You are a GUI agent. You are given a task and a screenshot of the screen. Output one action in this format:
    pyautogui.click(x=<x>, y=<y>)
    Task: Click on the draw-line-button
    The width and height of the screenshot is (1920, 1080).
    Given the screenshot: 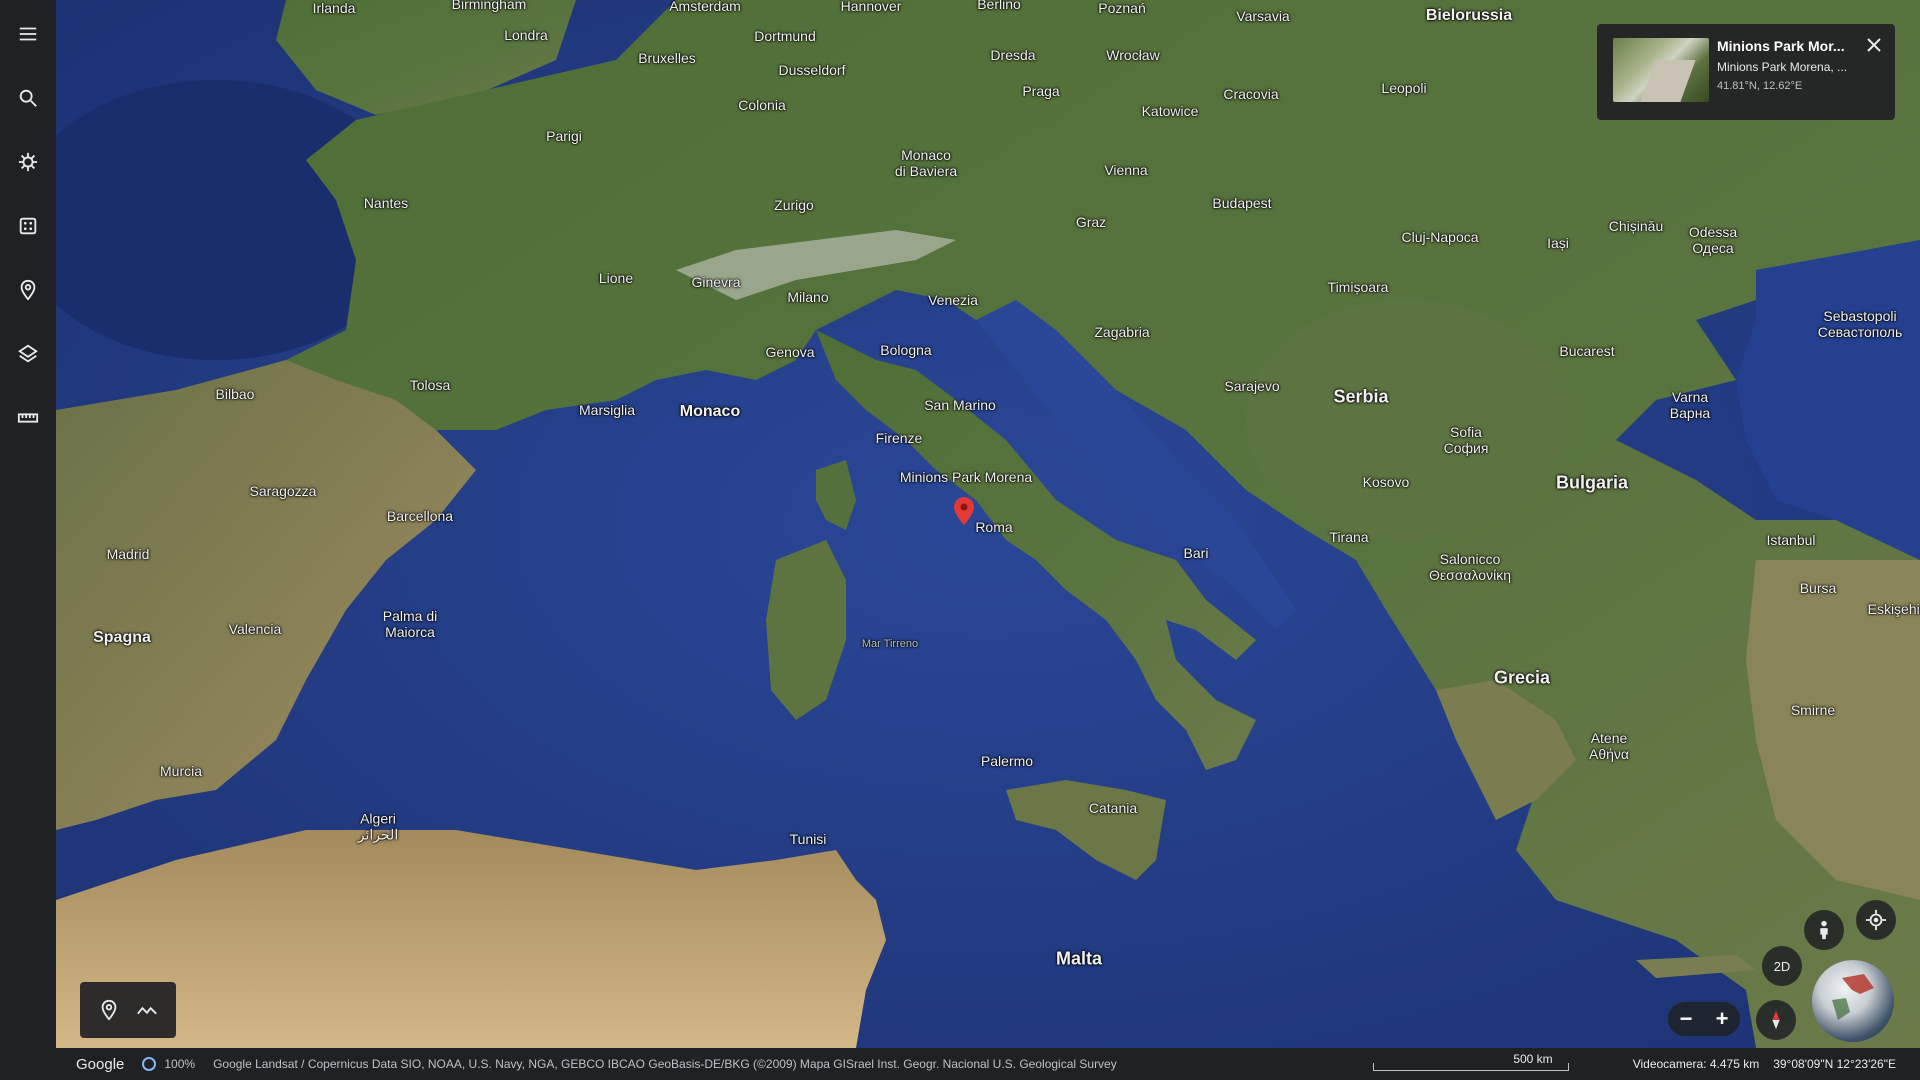 What is the action you would take?
    pyautogui.click(x=147, y=1010)
    